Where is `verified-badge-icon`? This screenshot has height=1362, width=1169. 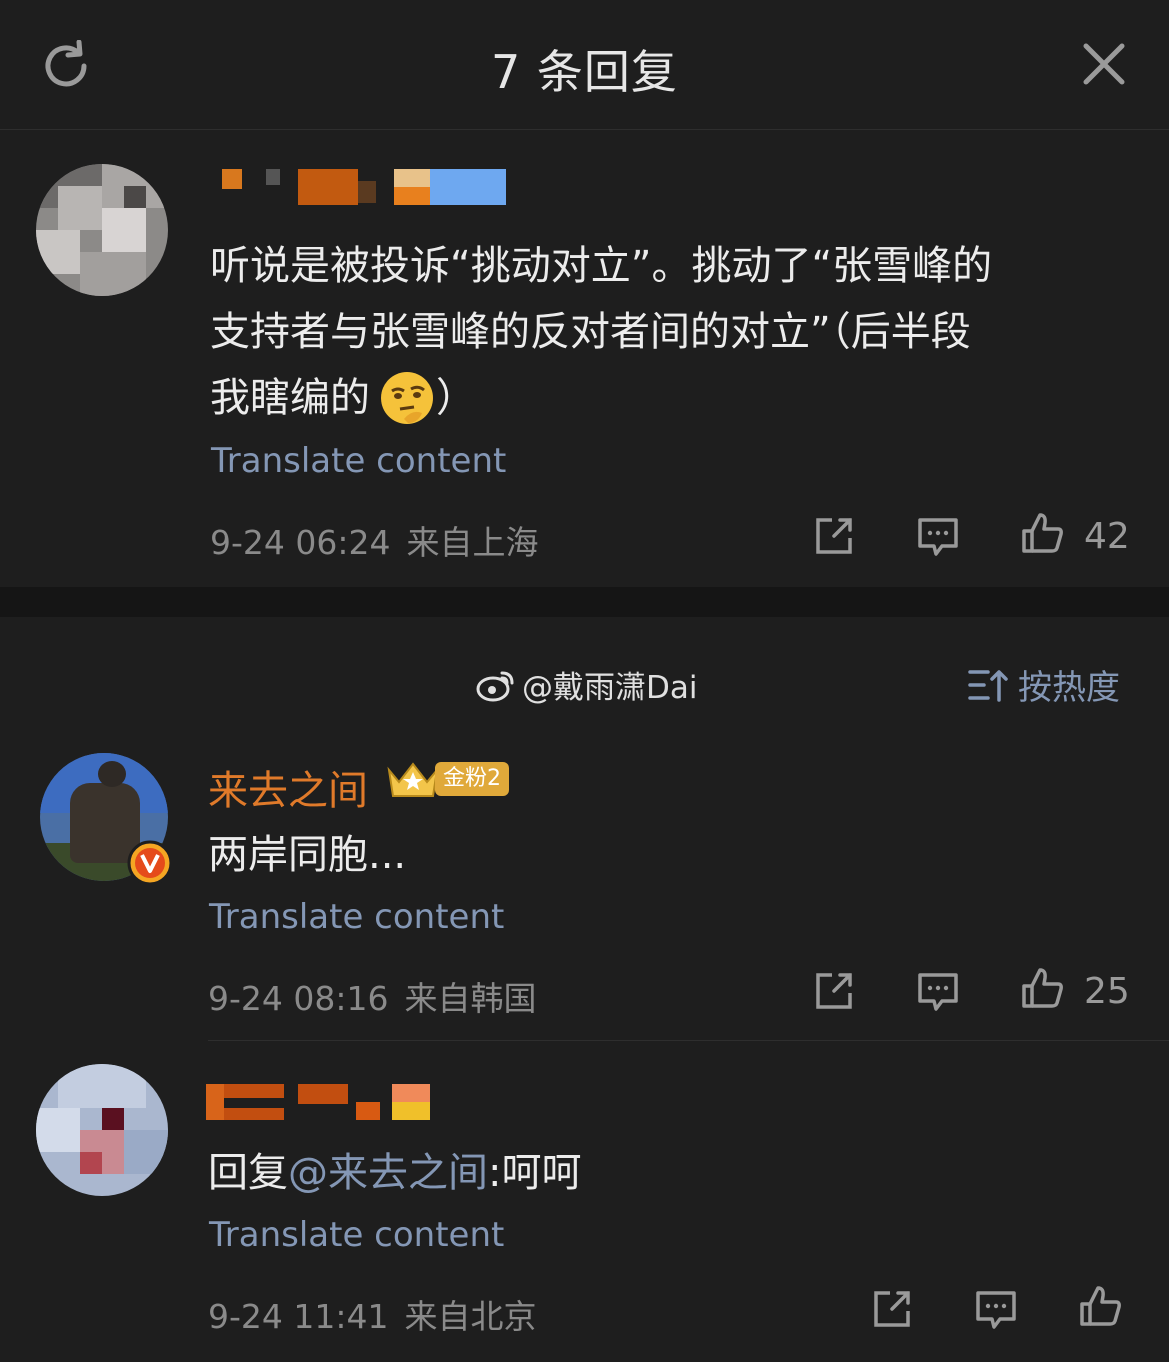
verified-badge-icon is located at coordinates (150, 863).